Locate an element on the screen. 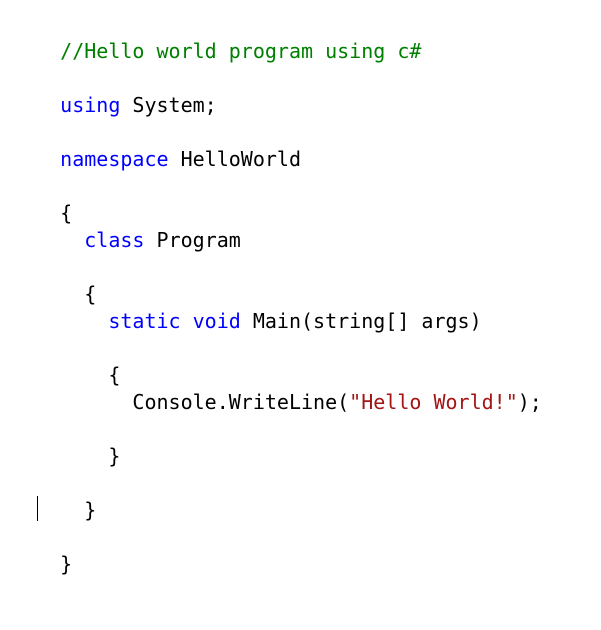  code-text: ); is located at coordinates (529, 402).